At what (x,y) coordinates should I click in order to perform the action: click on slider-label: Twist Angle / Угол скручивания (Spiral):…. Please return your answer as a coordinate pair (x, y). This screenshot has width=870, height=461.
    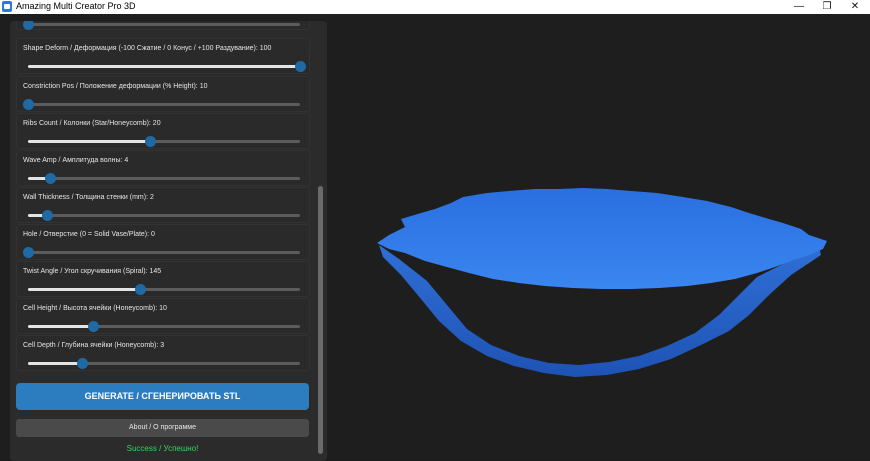
    Looking at the image, I should click on (92, 271).